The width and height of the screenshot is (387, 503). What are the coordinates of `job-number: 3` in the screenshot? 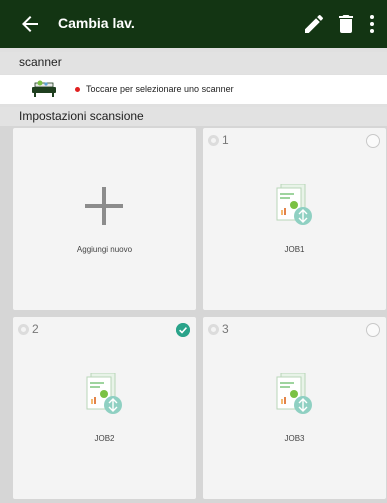 It's located at (218, 329).